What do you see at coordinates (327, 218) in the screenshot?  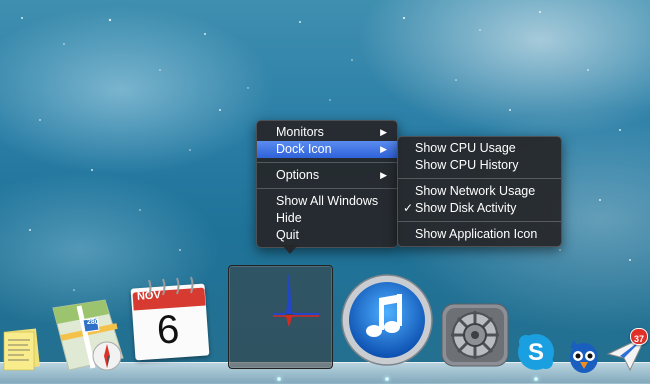 I see `menu-item-hide: Hide` at bounding box center [327, 218].